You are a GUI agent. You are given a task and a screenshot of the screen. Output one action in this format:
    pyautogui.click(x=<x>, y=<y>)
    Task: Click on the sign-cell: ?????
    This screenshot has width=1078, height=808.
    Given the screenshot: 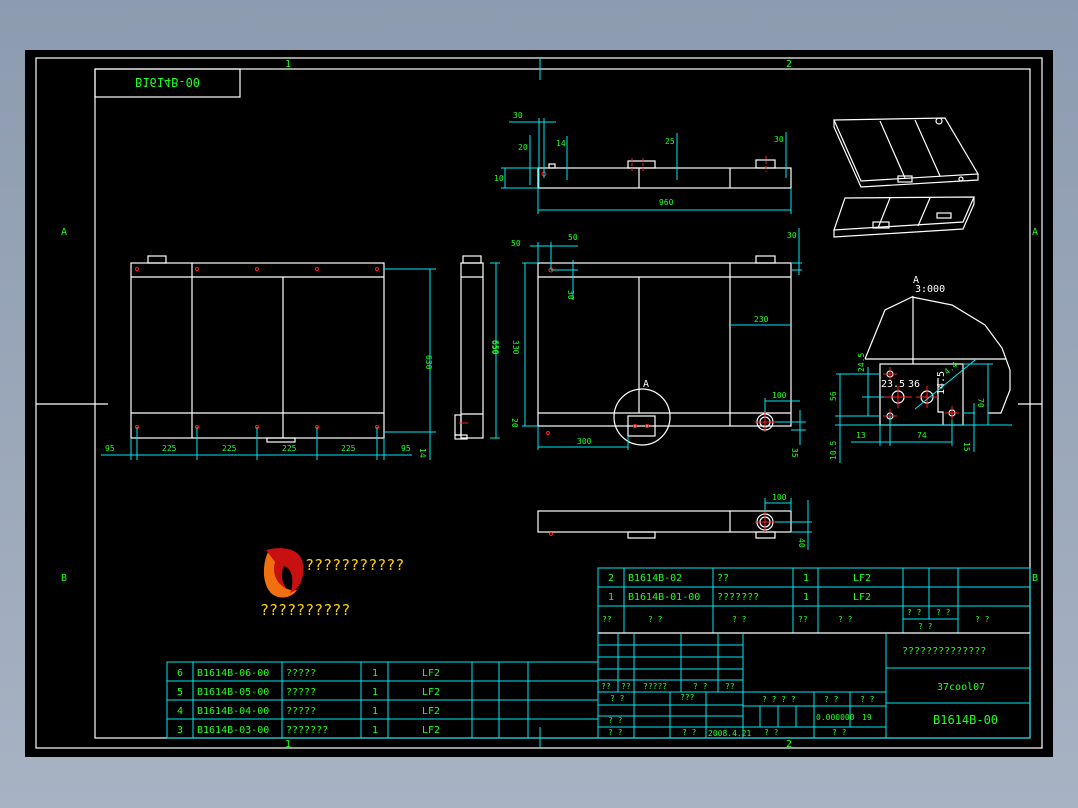 What is the action you would take?
    pyautogui.click(x=655, y=686)
    